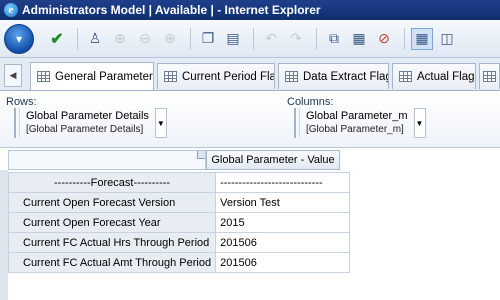 This screenshot has height=300, width=500. What do you see at coordinates (145, 39) in the screenshot?
I see `remove-circle-icon: ⊖` at bounding box center [145, 39].